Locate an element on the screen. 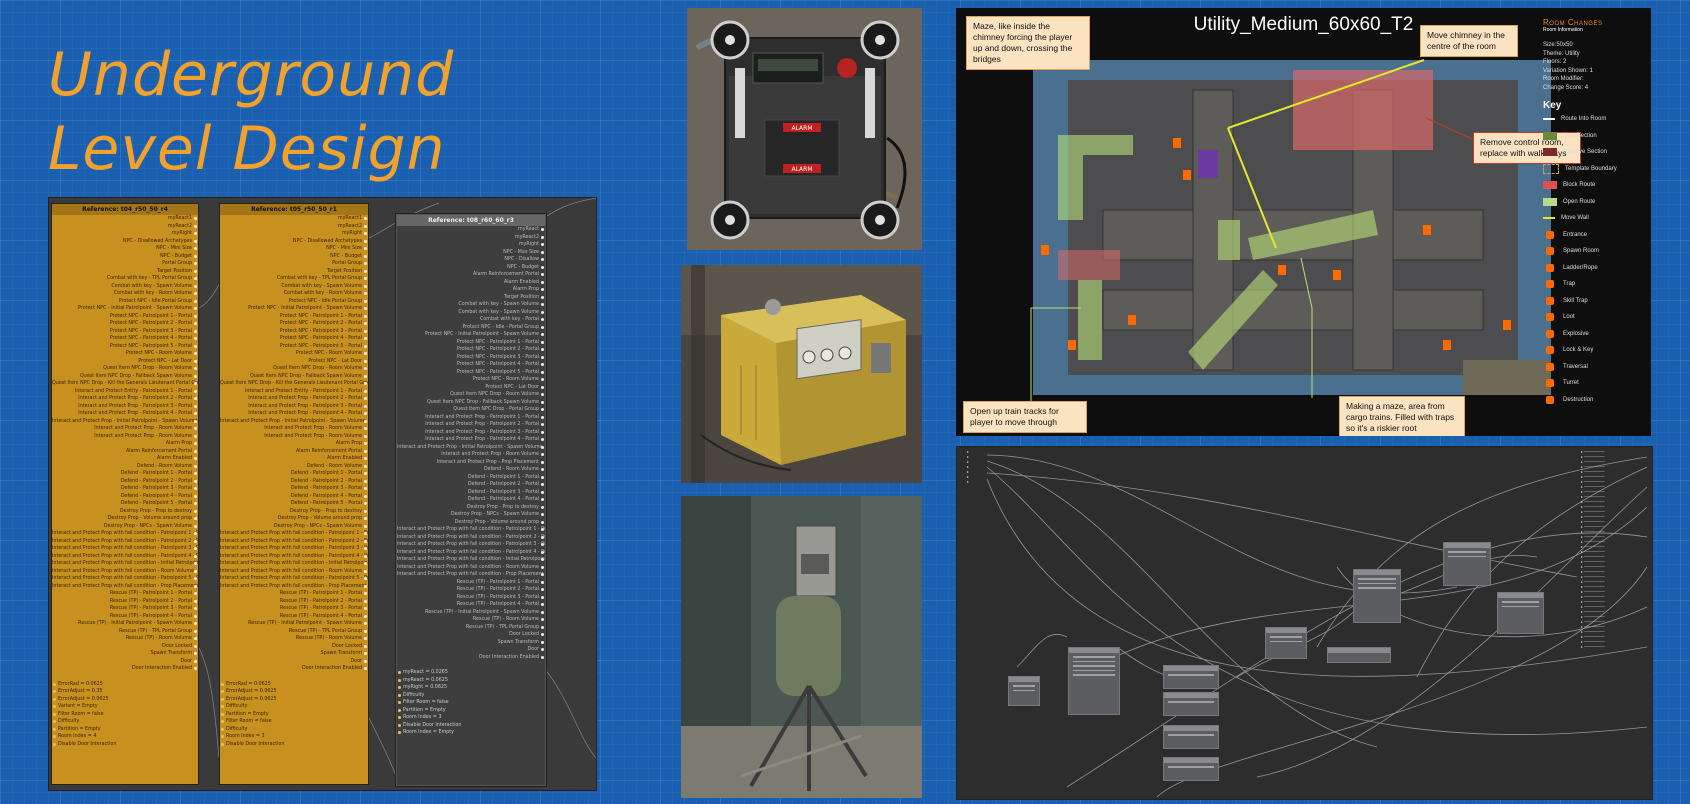 The image size is (1690, 804). node-input-pin: Difficulty is located at coordinates (294, 707).